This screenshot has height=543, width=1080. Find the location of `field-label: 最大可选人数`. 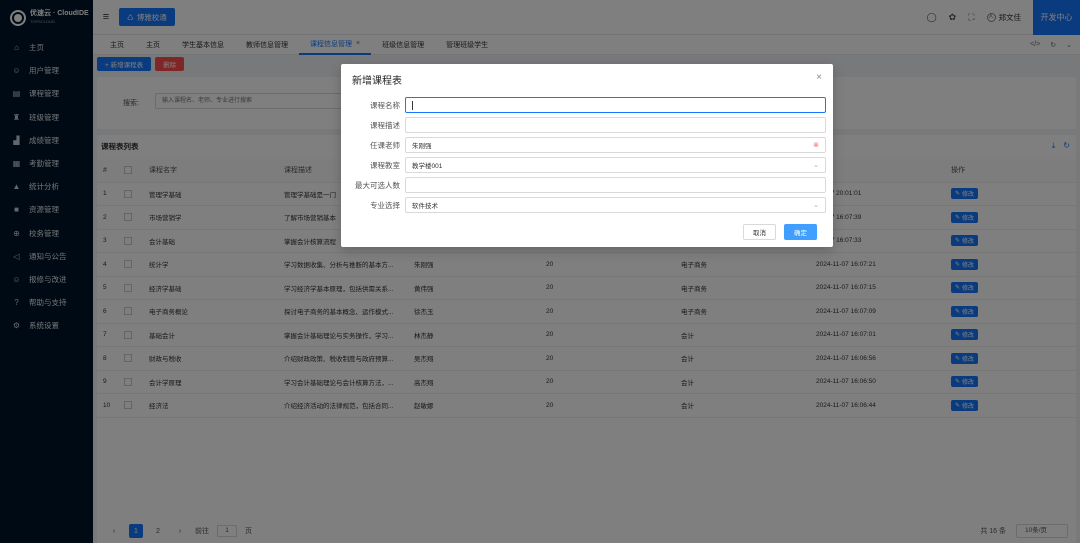

field-label: 最大可选人数 is located at coordinates (377, 185).